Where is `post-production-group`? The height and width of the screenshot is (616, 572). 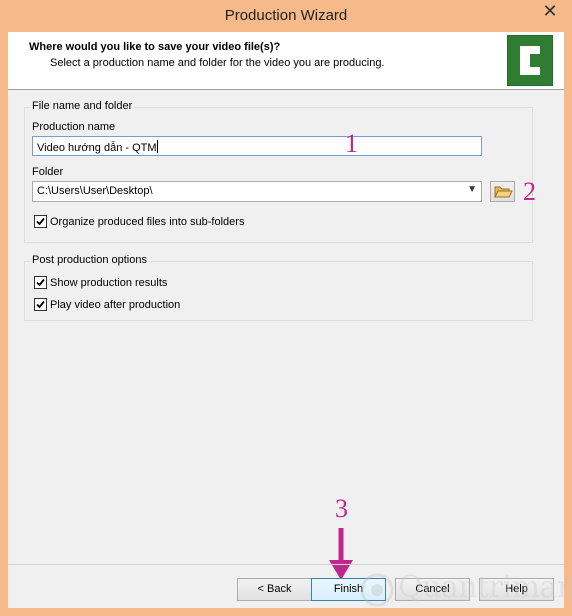
post-production-group is located at coordinates (278, 291).